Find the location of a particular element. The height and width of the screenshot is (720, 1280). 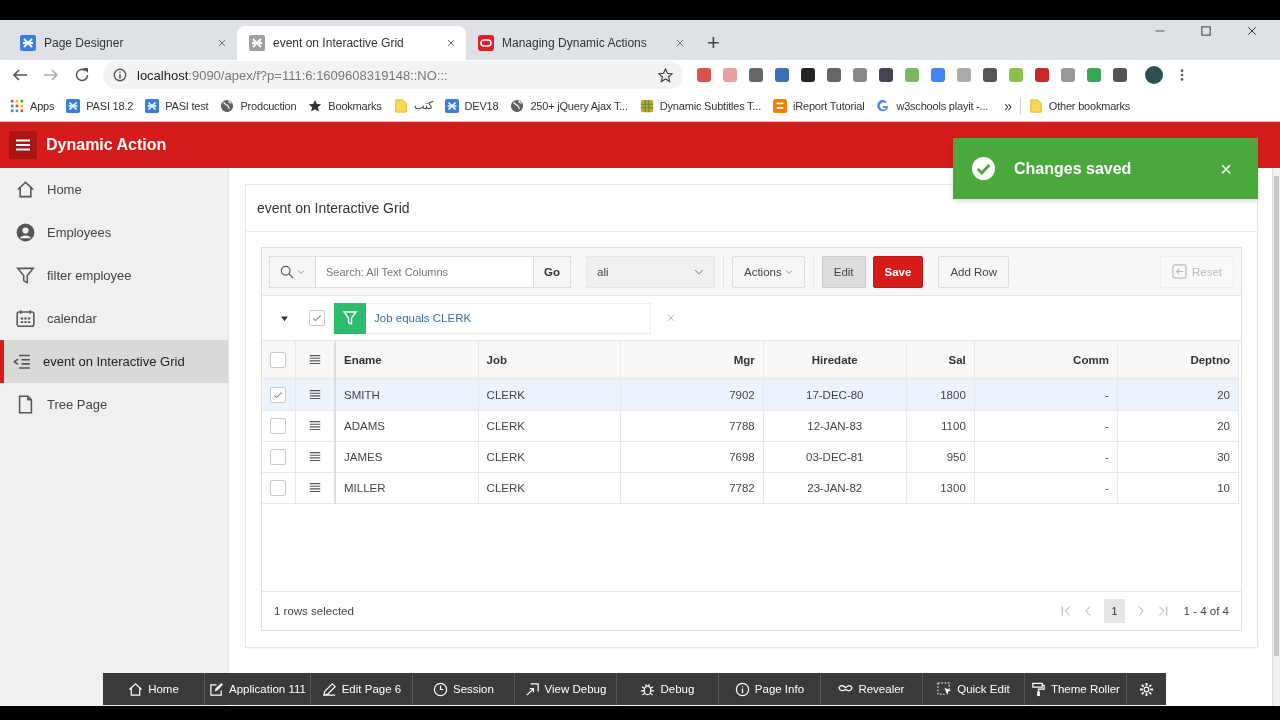

toolbar-button: Application 111 is located at coordinates (258, 689).